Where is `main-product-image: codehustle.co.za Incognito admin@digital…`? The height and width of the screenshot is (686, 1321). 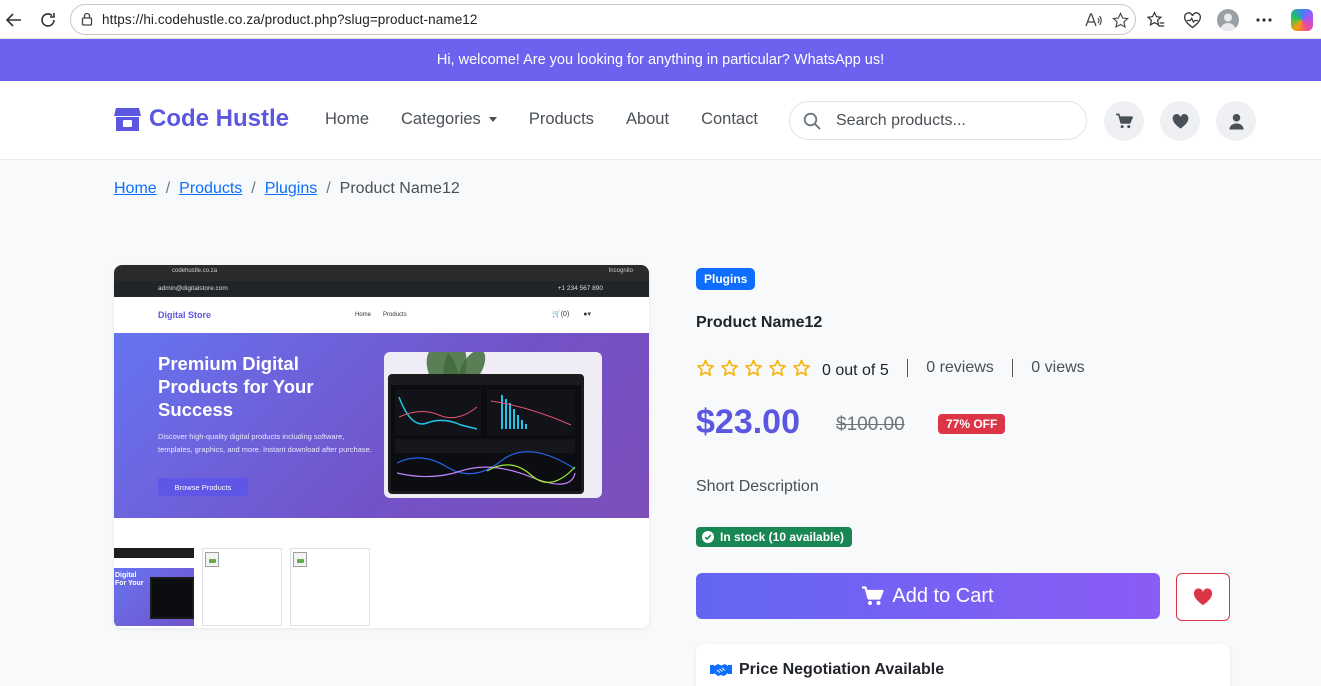
main-product-image: codehustle.co.za Incognito admin@digital… is located at coordinates (381, 391).